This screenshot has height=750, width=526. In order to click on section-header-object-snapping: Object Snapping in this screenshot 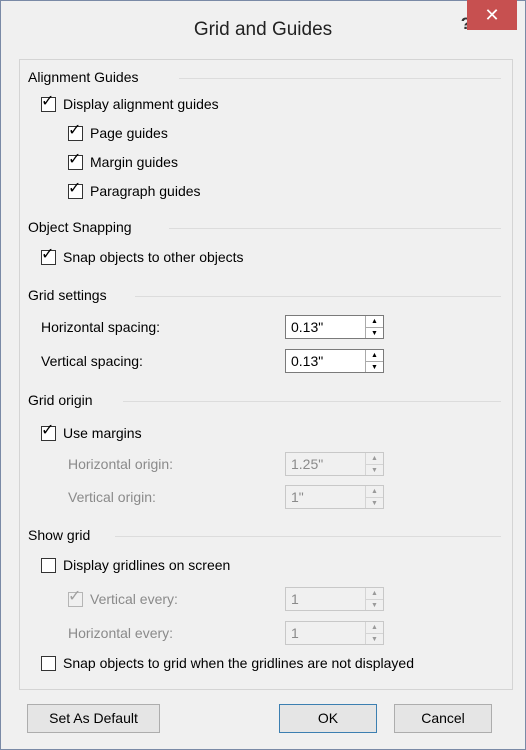, I will do `click(80, 227)`.